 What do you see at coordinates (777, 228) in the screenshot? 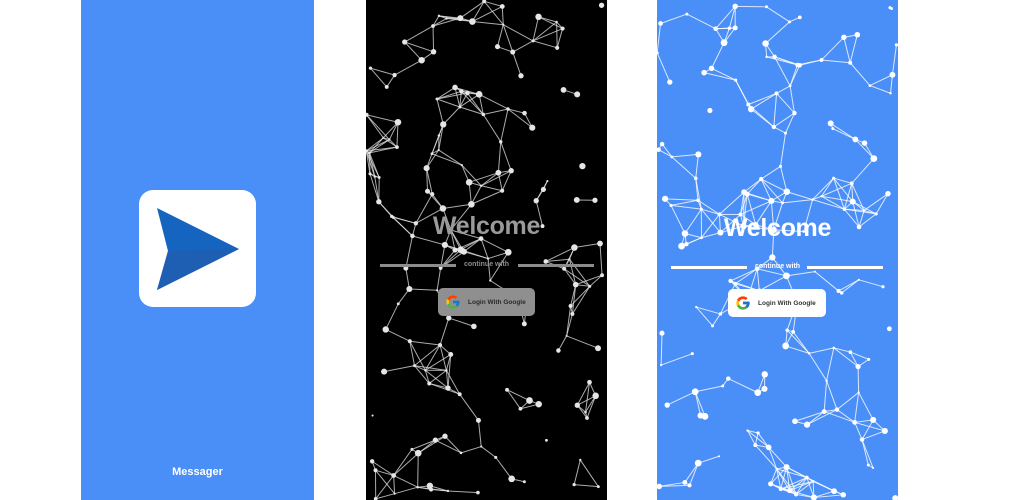
I see `welcome-title: Welcome` at bounding box center [777, 228].